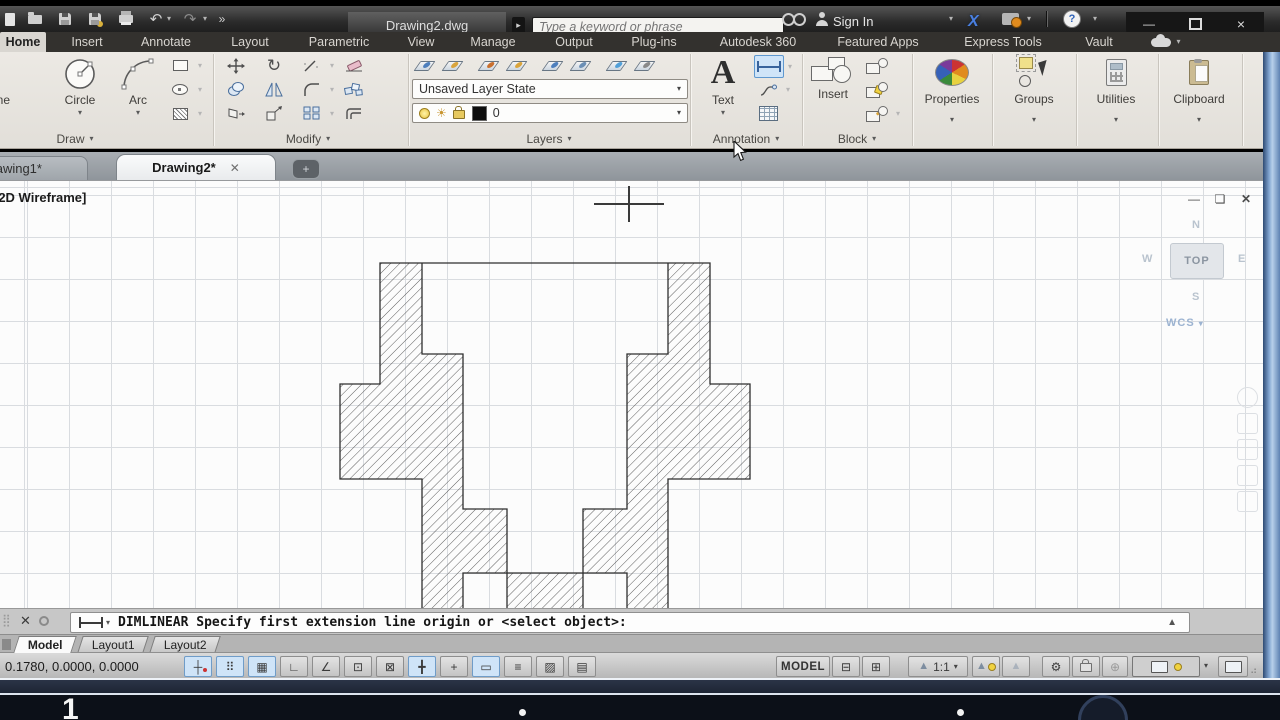 The width and height of the screenshot is (1280, 720). Describe the element at coordinates (1016, 666) in the screenshot. I see `annotation-autoscale-icon: ▲` at that location.